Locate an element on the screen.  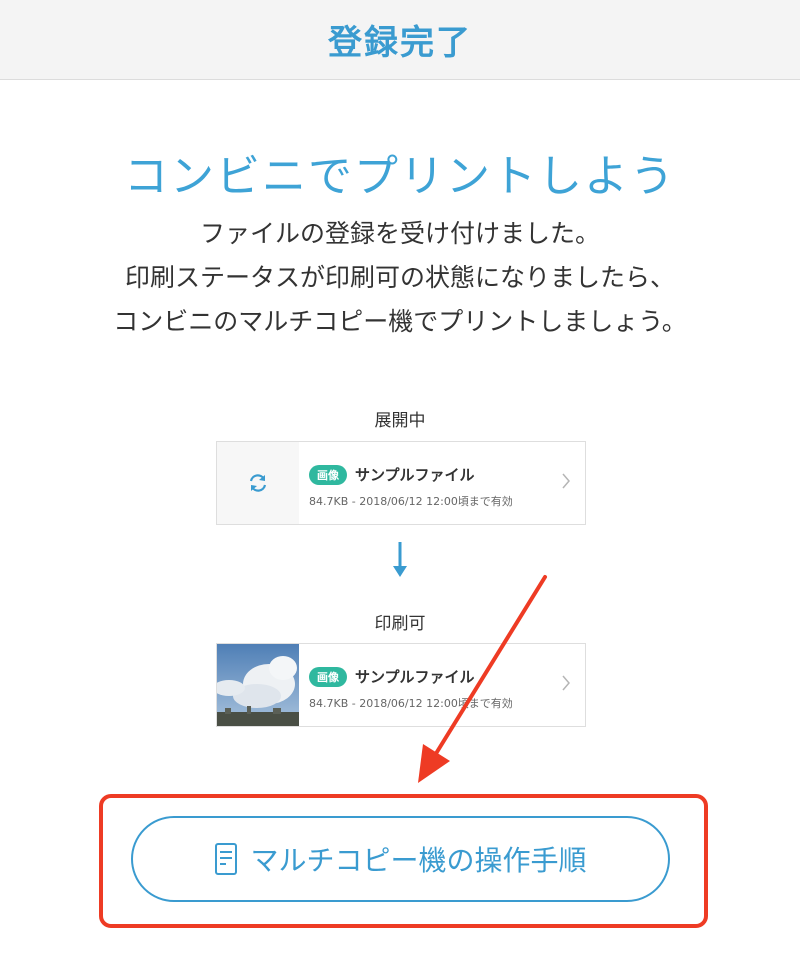
headline: コンビニでプリントしよう is located at coordinates (400, 176).